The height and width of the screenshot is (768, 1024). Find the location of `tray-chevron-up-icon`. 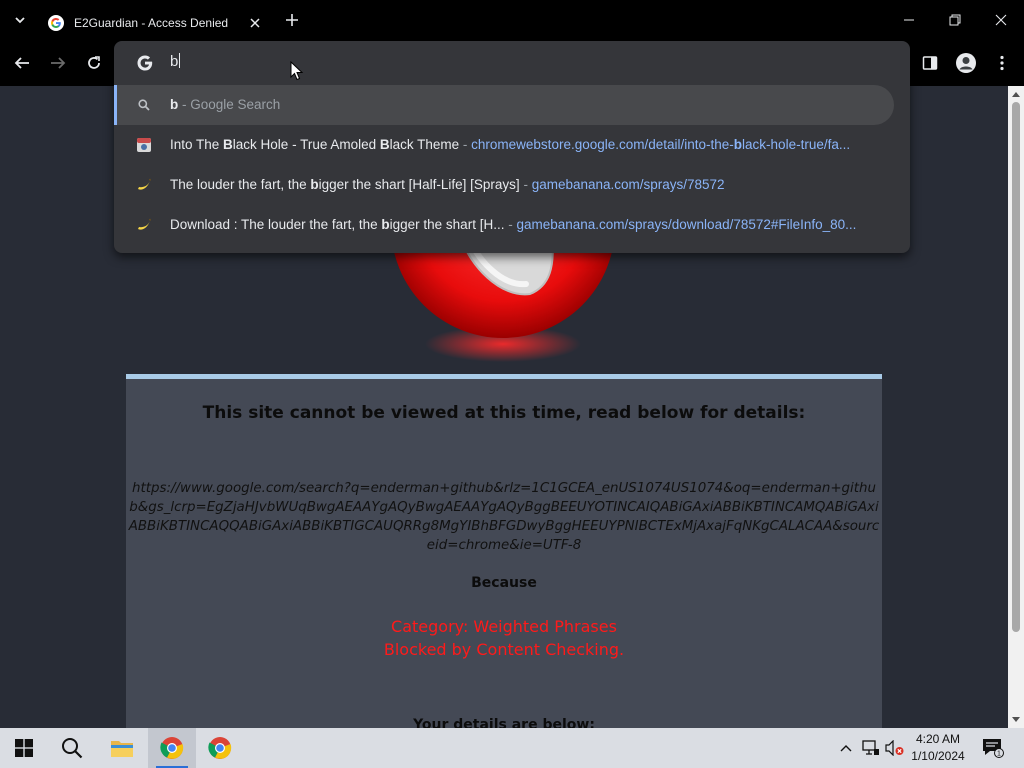

tray-chevron-up-icon is located at coordinates (846, 748).